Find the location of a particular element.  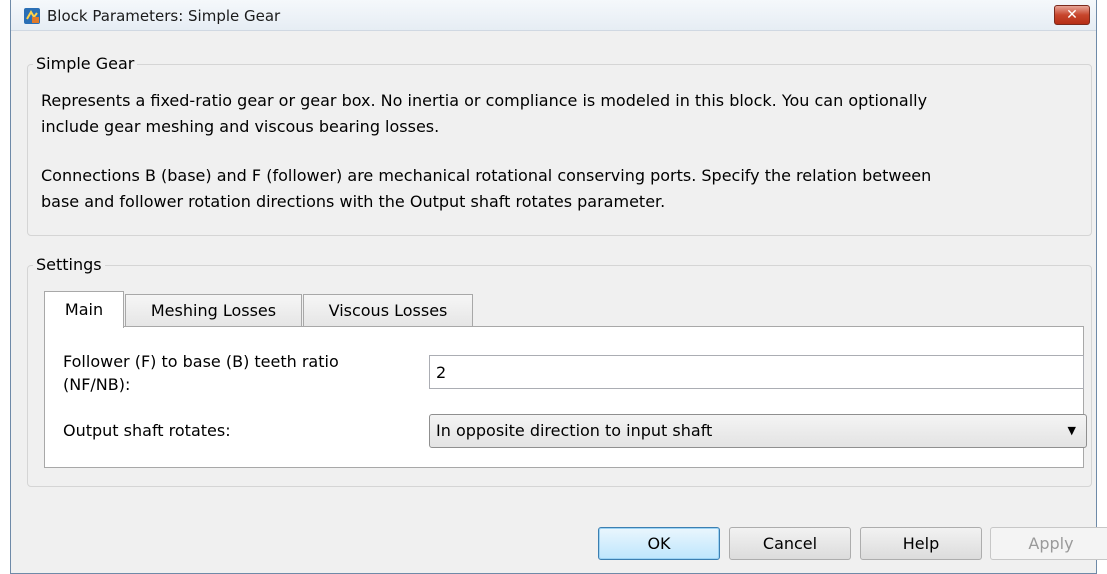

settings-legend: Settings is located at coordinates (69, 265).